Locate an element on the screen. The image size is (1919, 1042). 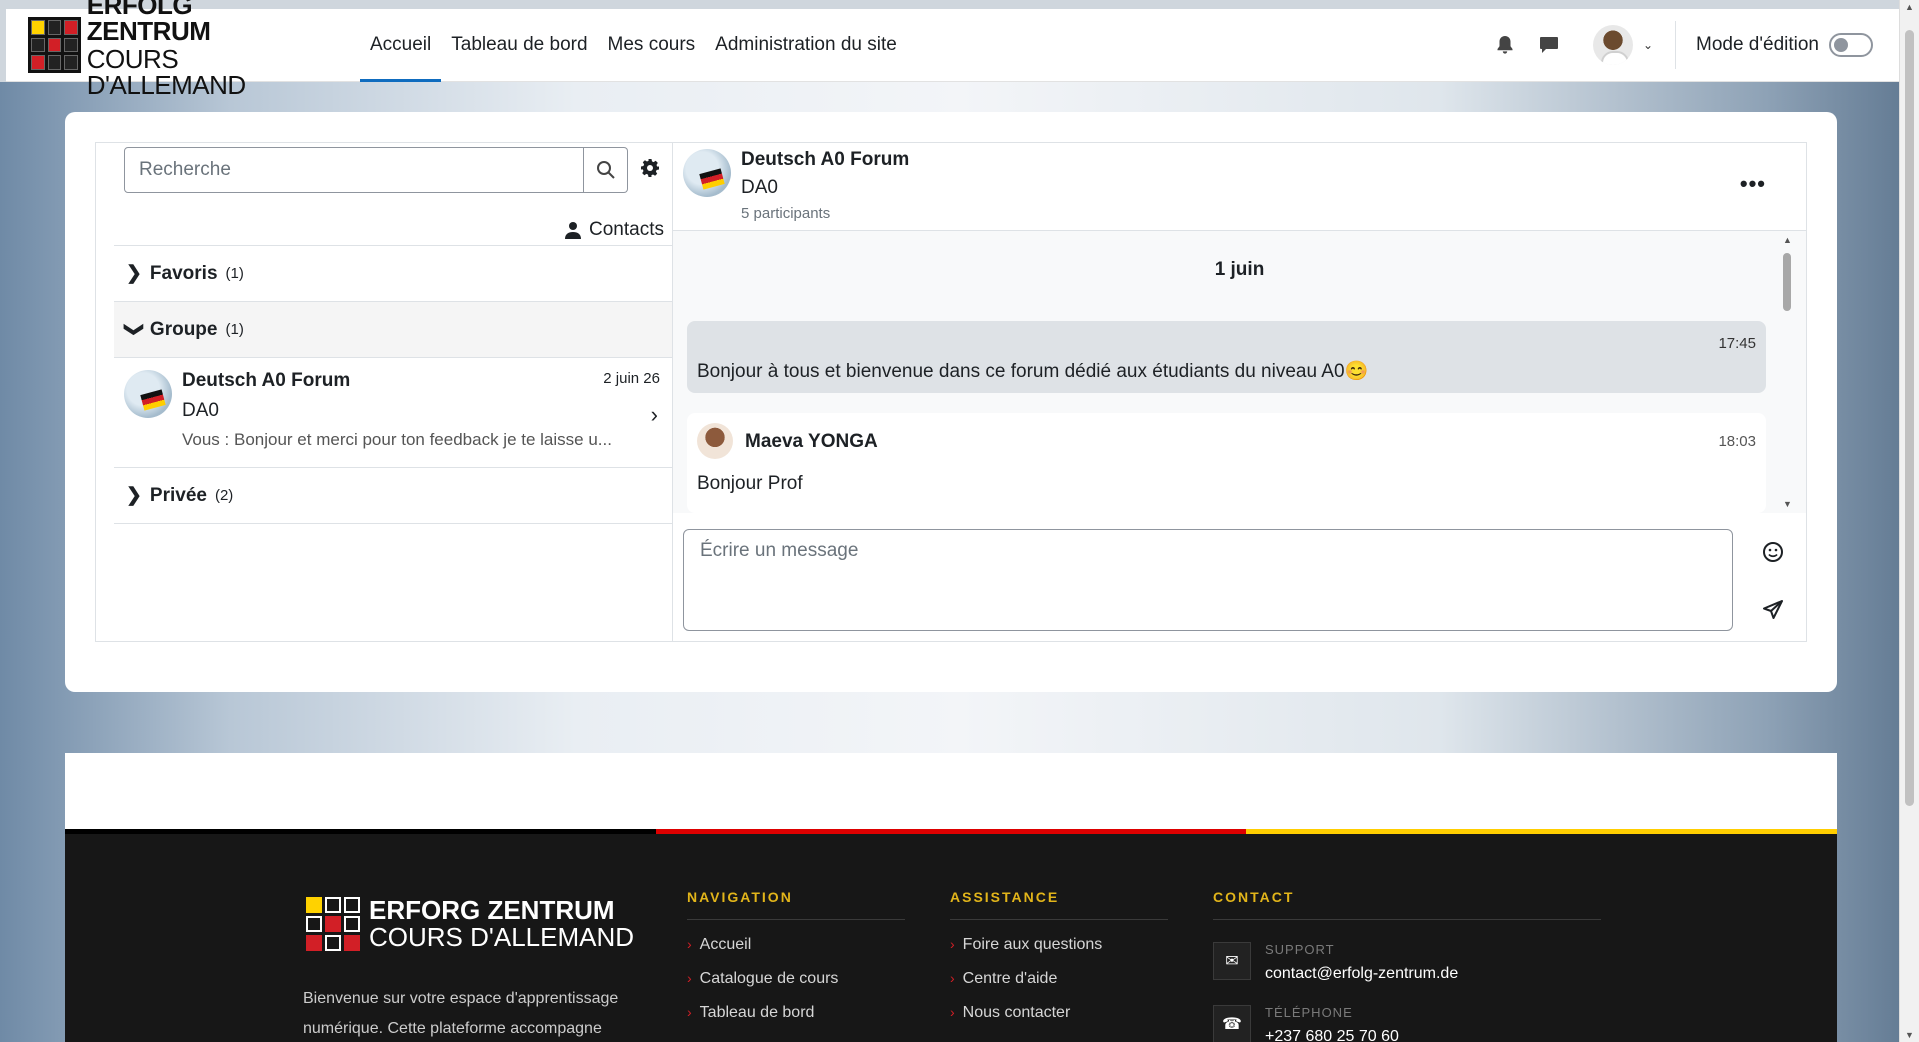
chevron-right-icon: › is located at coordinates (654, 414).